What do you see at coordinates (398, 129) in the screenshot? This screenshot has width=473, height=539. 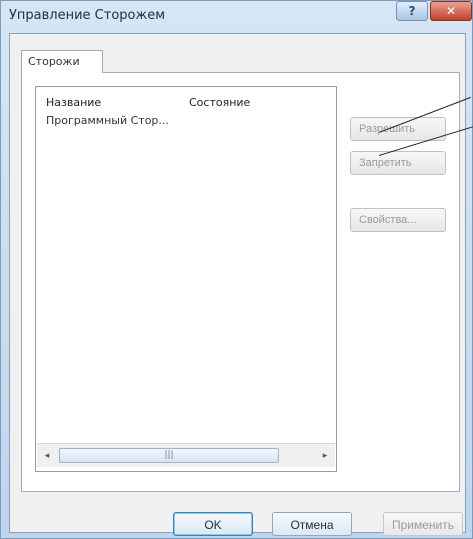 I see `allow-button: Разрешить` at bounding box center [398, 129].